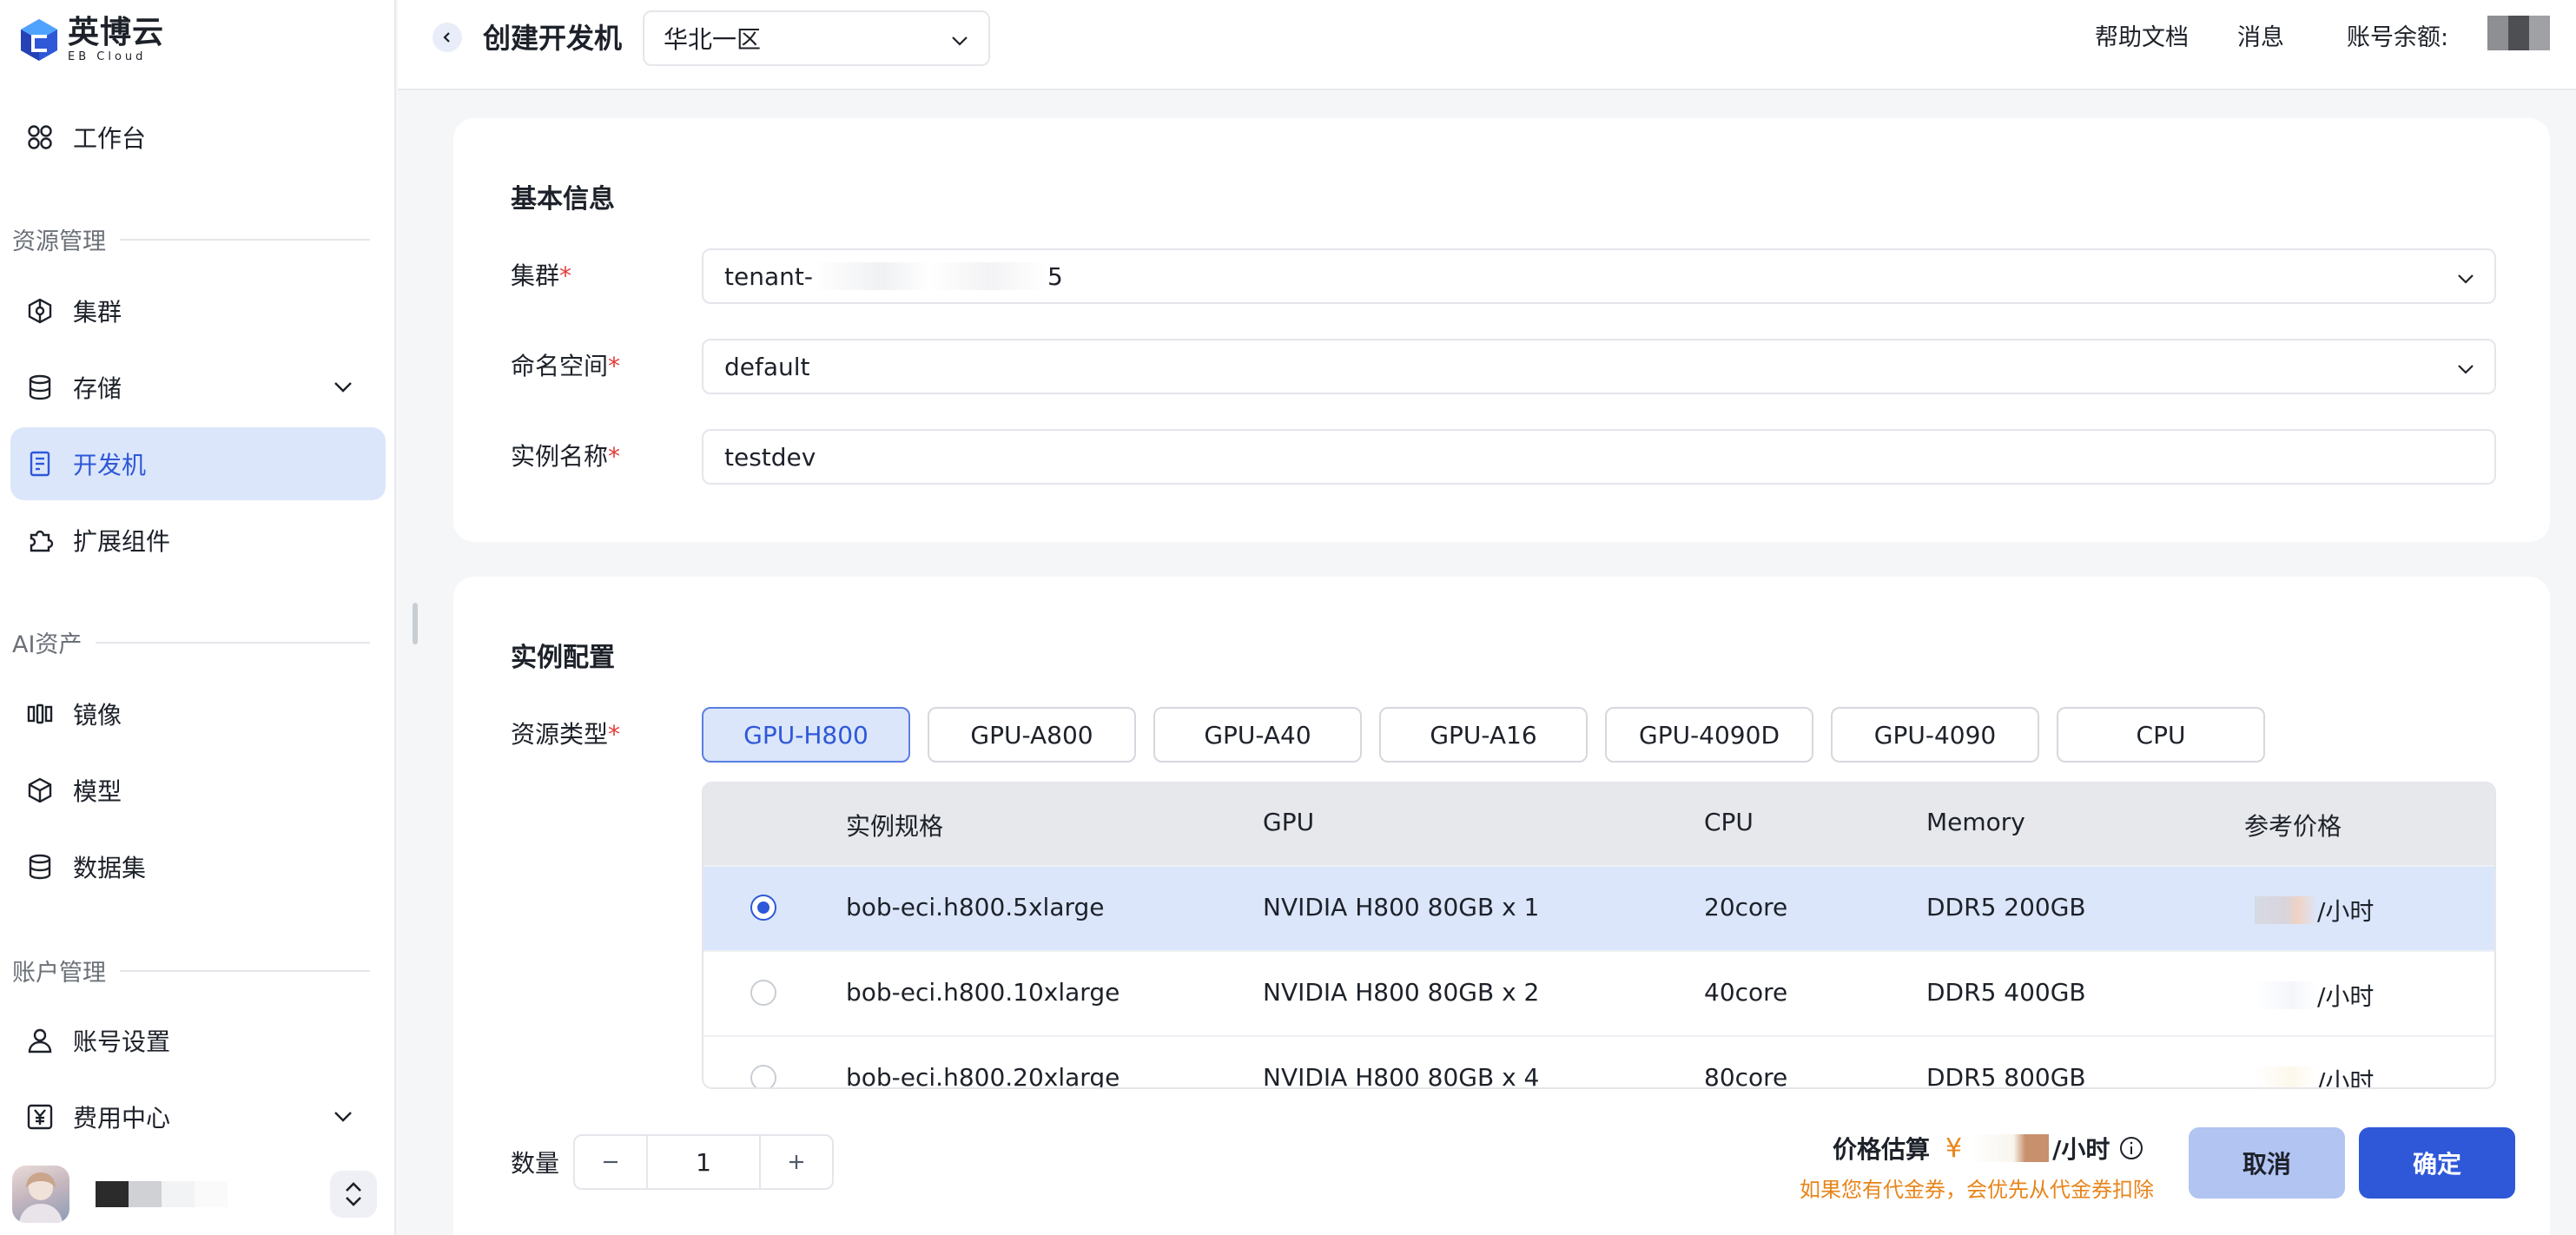  I want to click on increment-button, so click(796, 1162).